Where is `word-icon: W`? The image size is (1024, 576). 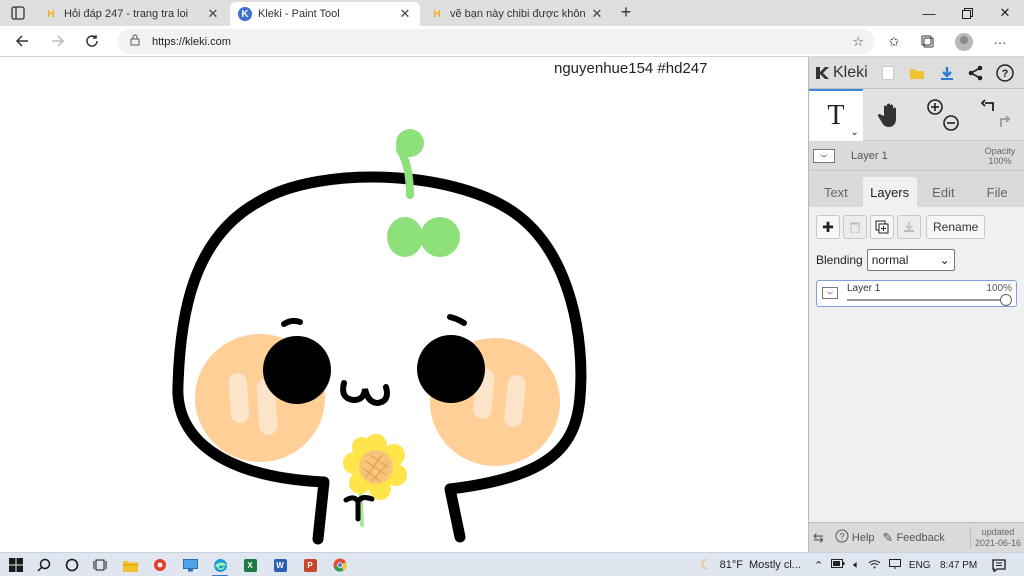 word-icon: W is located at coordinates (280, 565).